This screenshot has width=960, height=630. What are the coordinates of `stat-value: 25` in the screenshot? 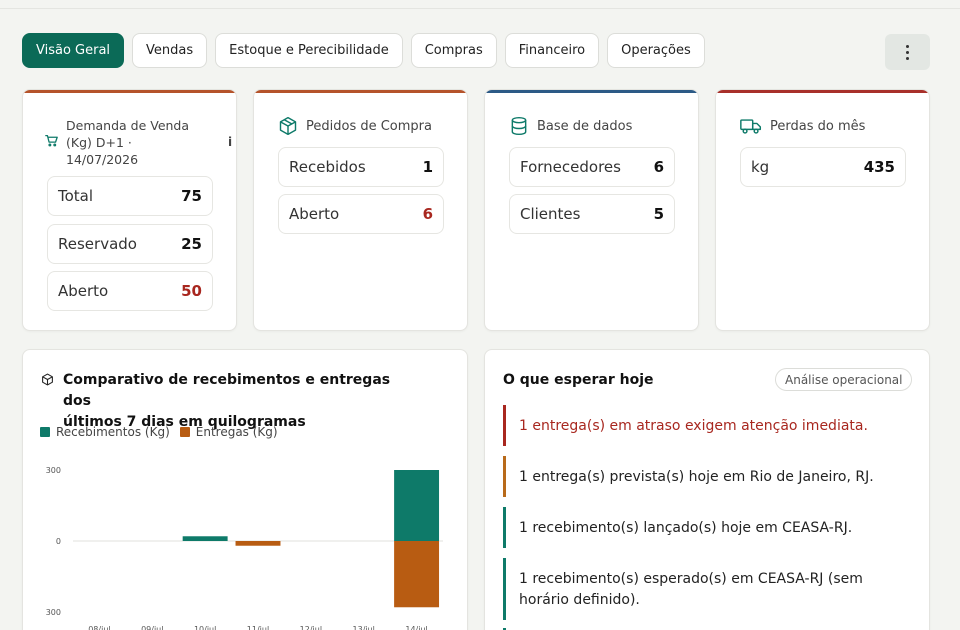 It's located at (191, 244).